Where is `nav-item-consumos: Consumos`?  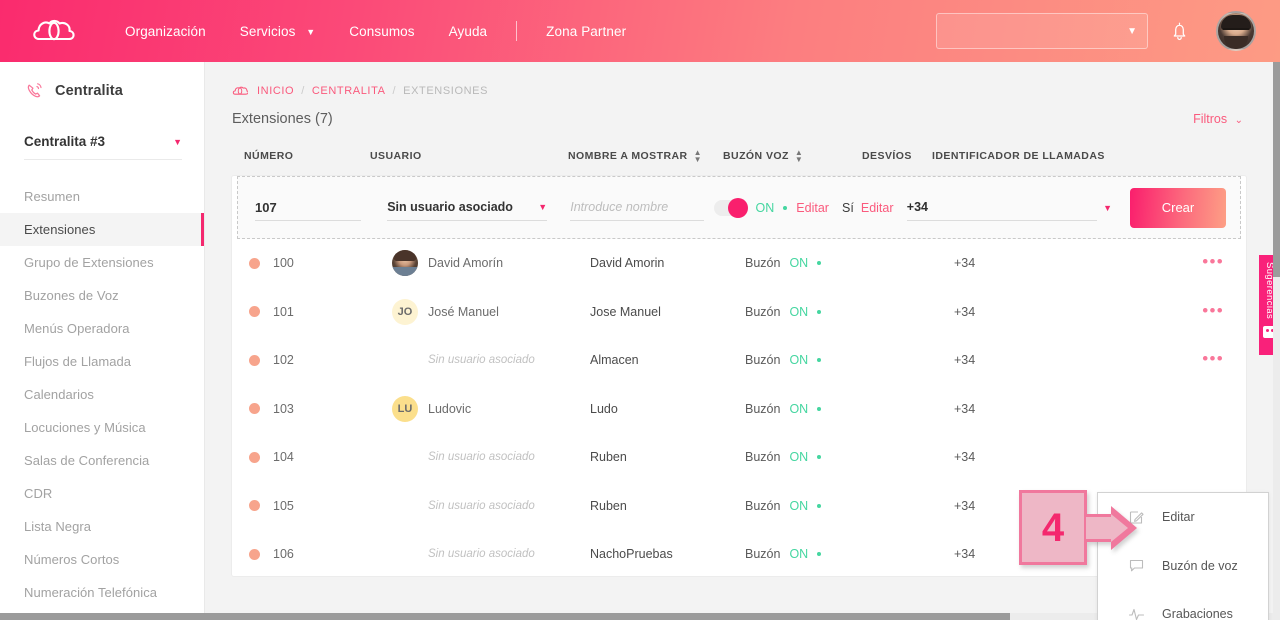 nav-item-consumos: Consumos is located at coordinates (381, 31).